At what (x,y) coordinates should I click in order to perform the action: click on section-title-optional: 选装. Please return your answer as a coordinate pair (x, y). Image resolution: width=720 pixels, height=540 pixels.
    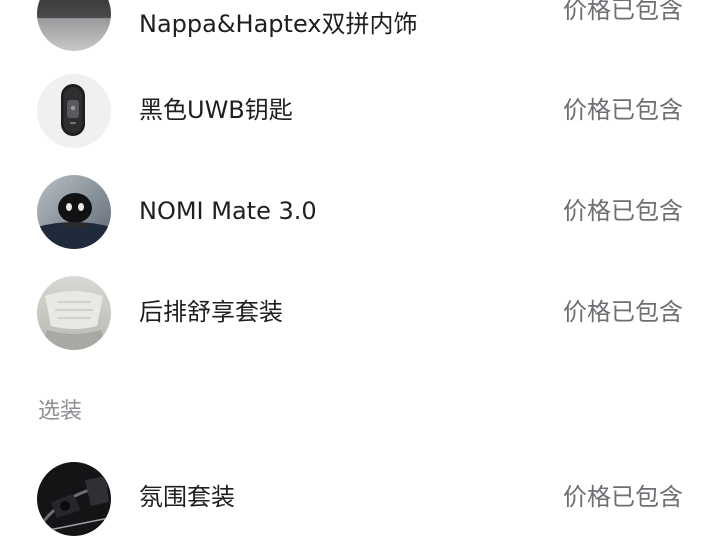
    Looking at the image, I should click on (60, 411).